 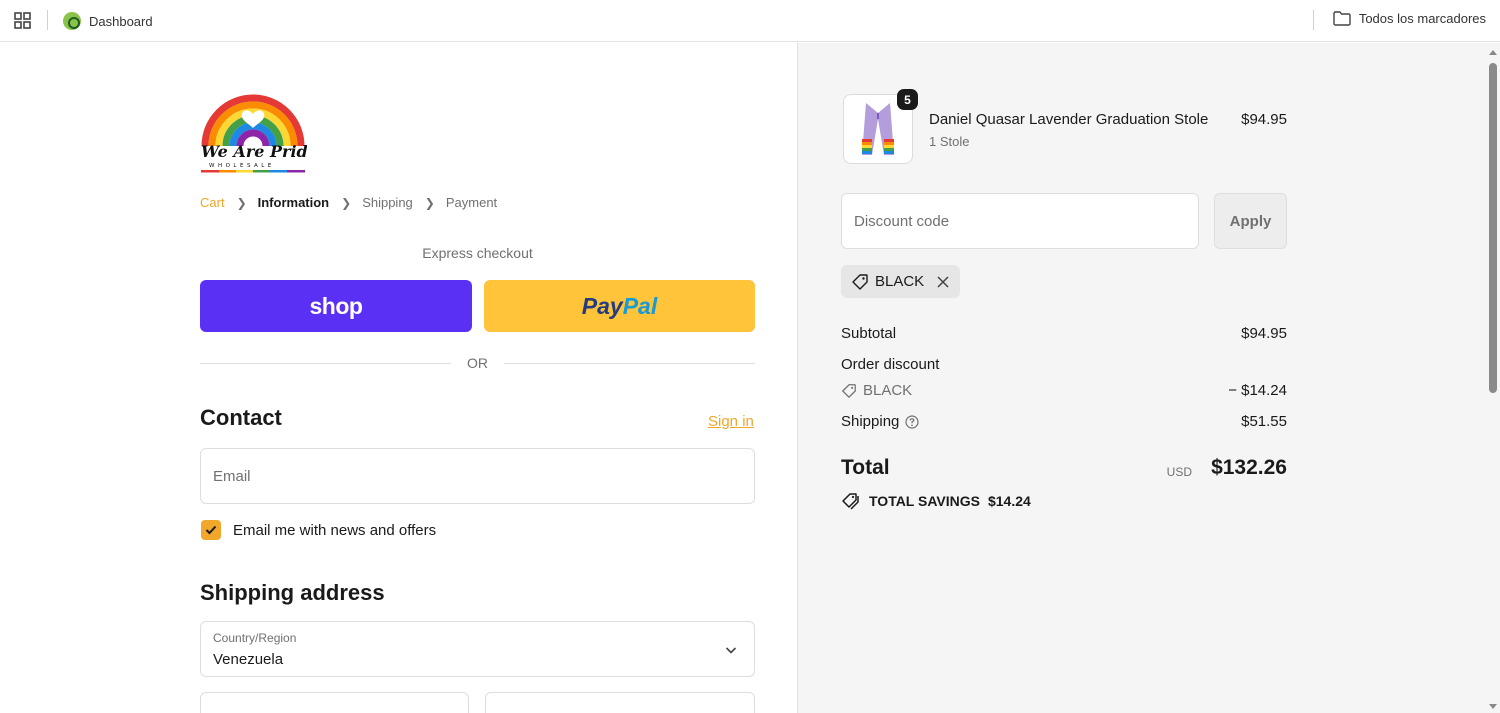 What do you see at coordinates (1069, 119) in the screenshot?
I see `product-name: Daniel Quasar Lavender Graduation Stole` at bounding box center [1069, 119].